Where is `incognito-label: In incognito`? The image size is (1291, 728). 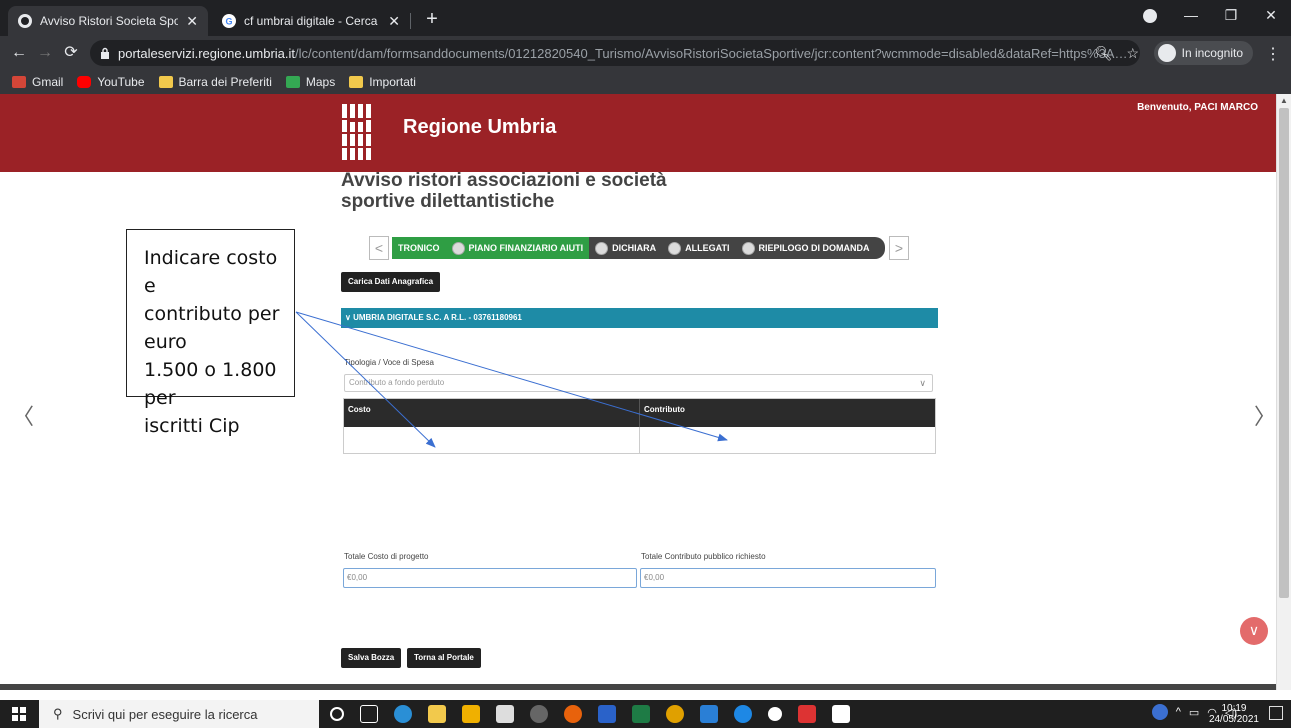
incognito-label: In incognito is located at coordinates (1212, 53).